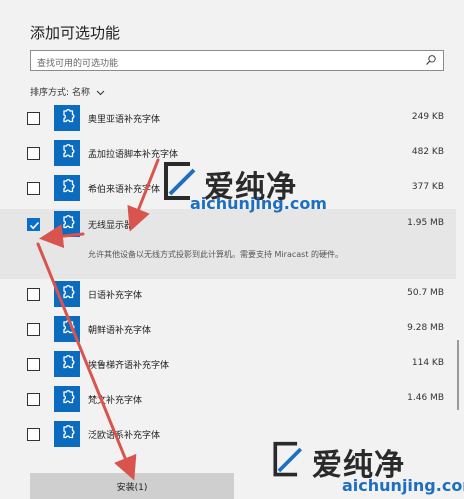 This screenshot has width=464, height=499. What do you see at coordinates (100, 93) in the screenshot?
I see `chevron-down-icon` at bounding box center [100, 93].